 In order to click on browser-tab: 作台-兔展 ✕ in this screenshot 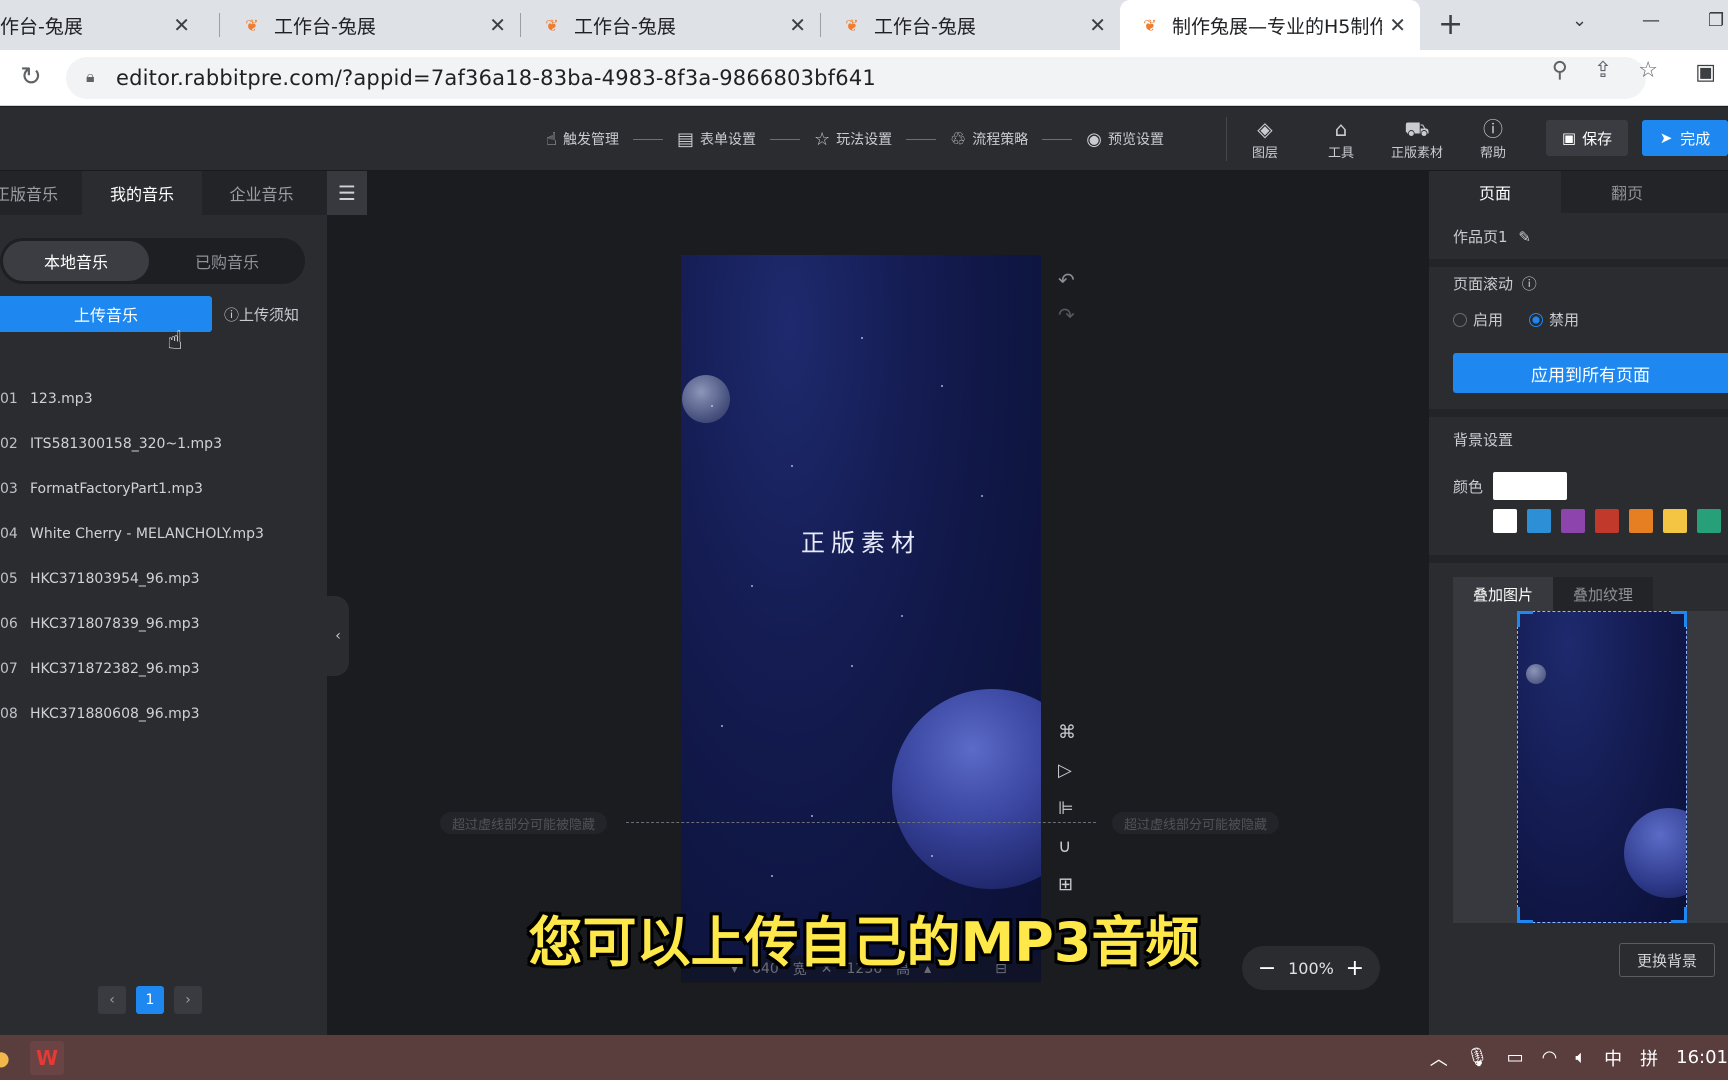, I will do `click(102, 25)`.